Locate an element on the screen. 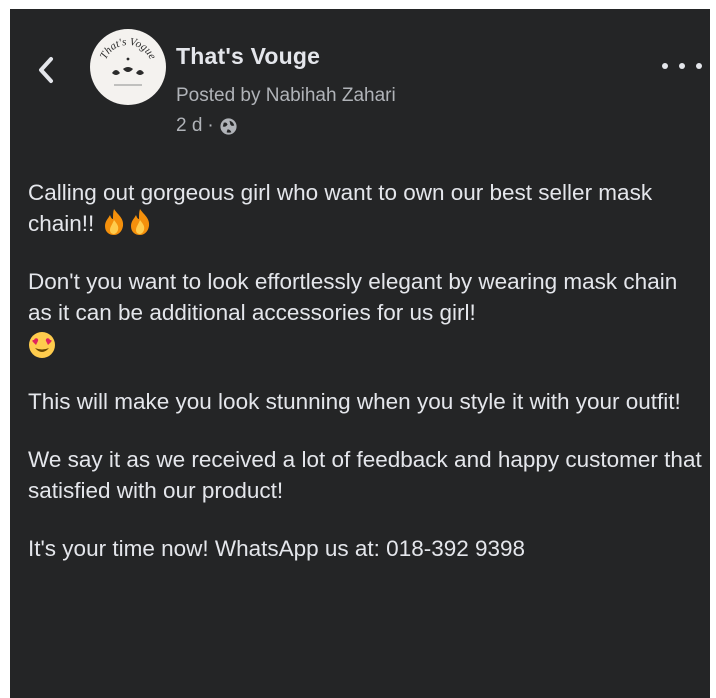 The image size is (716, 698). more-options-button is located at coordinates (682, 66).